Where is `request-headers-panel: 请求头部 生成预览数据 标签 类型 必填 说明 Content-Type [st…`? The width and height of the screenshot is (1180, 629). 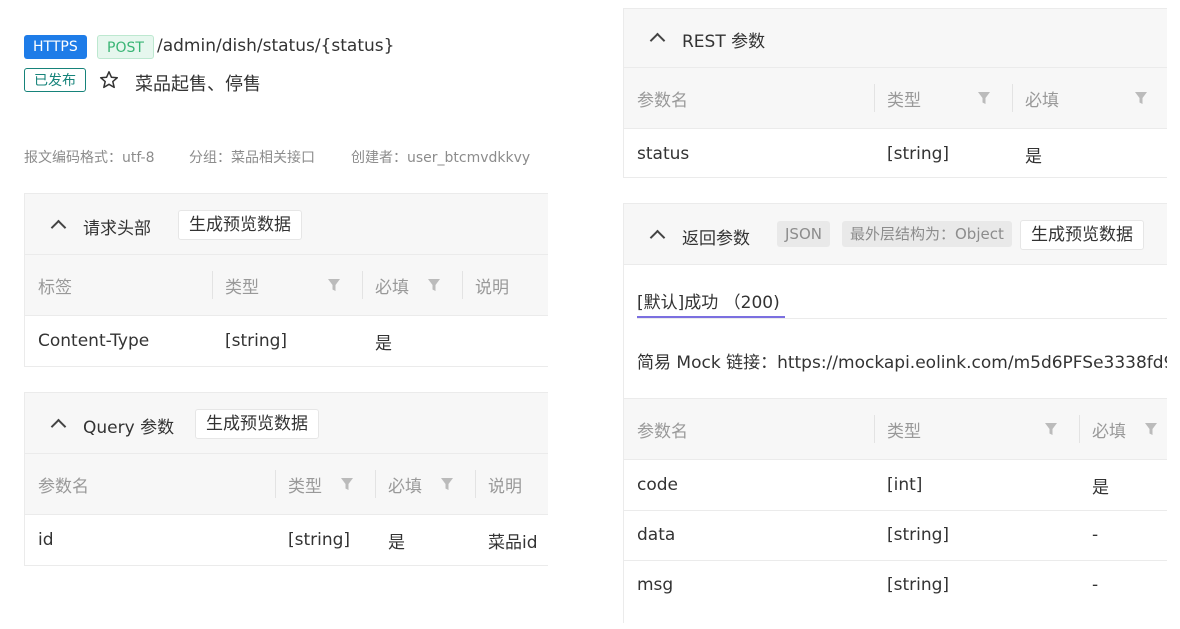
request-headers-panel: 请求头部 生成预览数据 标签 类型 必填 说明 Content-Type [st… is located at coordinates (286, 280).